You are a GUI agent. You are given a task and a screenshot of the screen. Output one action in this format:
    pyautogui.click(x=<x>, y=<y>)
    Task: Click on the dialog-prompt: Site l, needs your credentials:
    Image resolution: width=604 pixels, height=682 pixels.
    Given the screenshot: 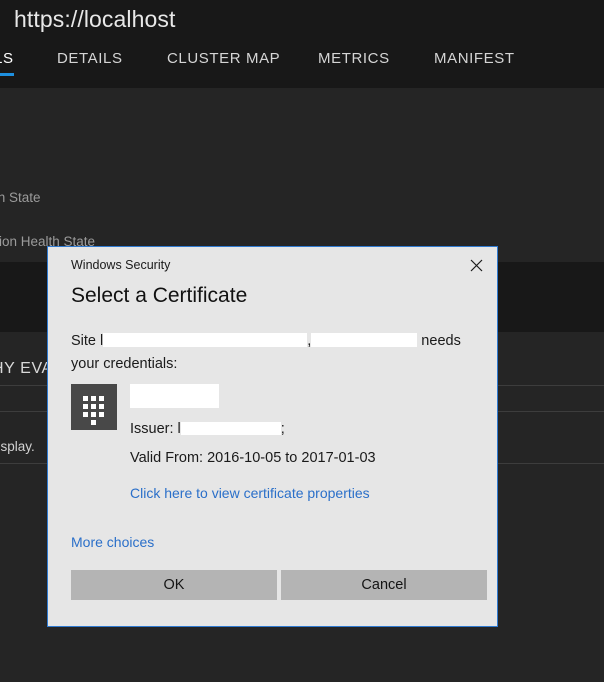 What is the action you would take?
    pyautogui.click(x=276, y=353)
    